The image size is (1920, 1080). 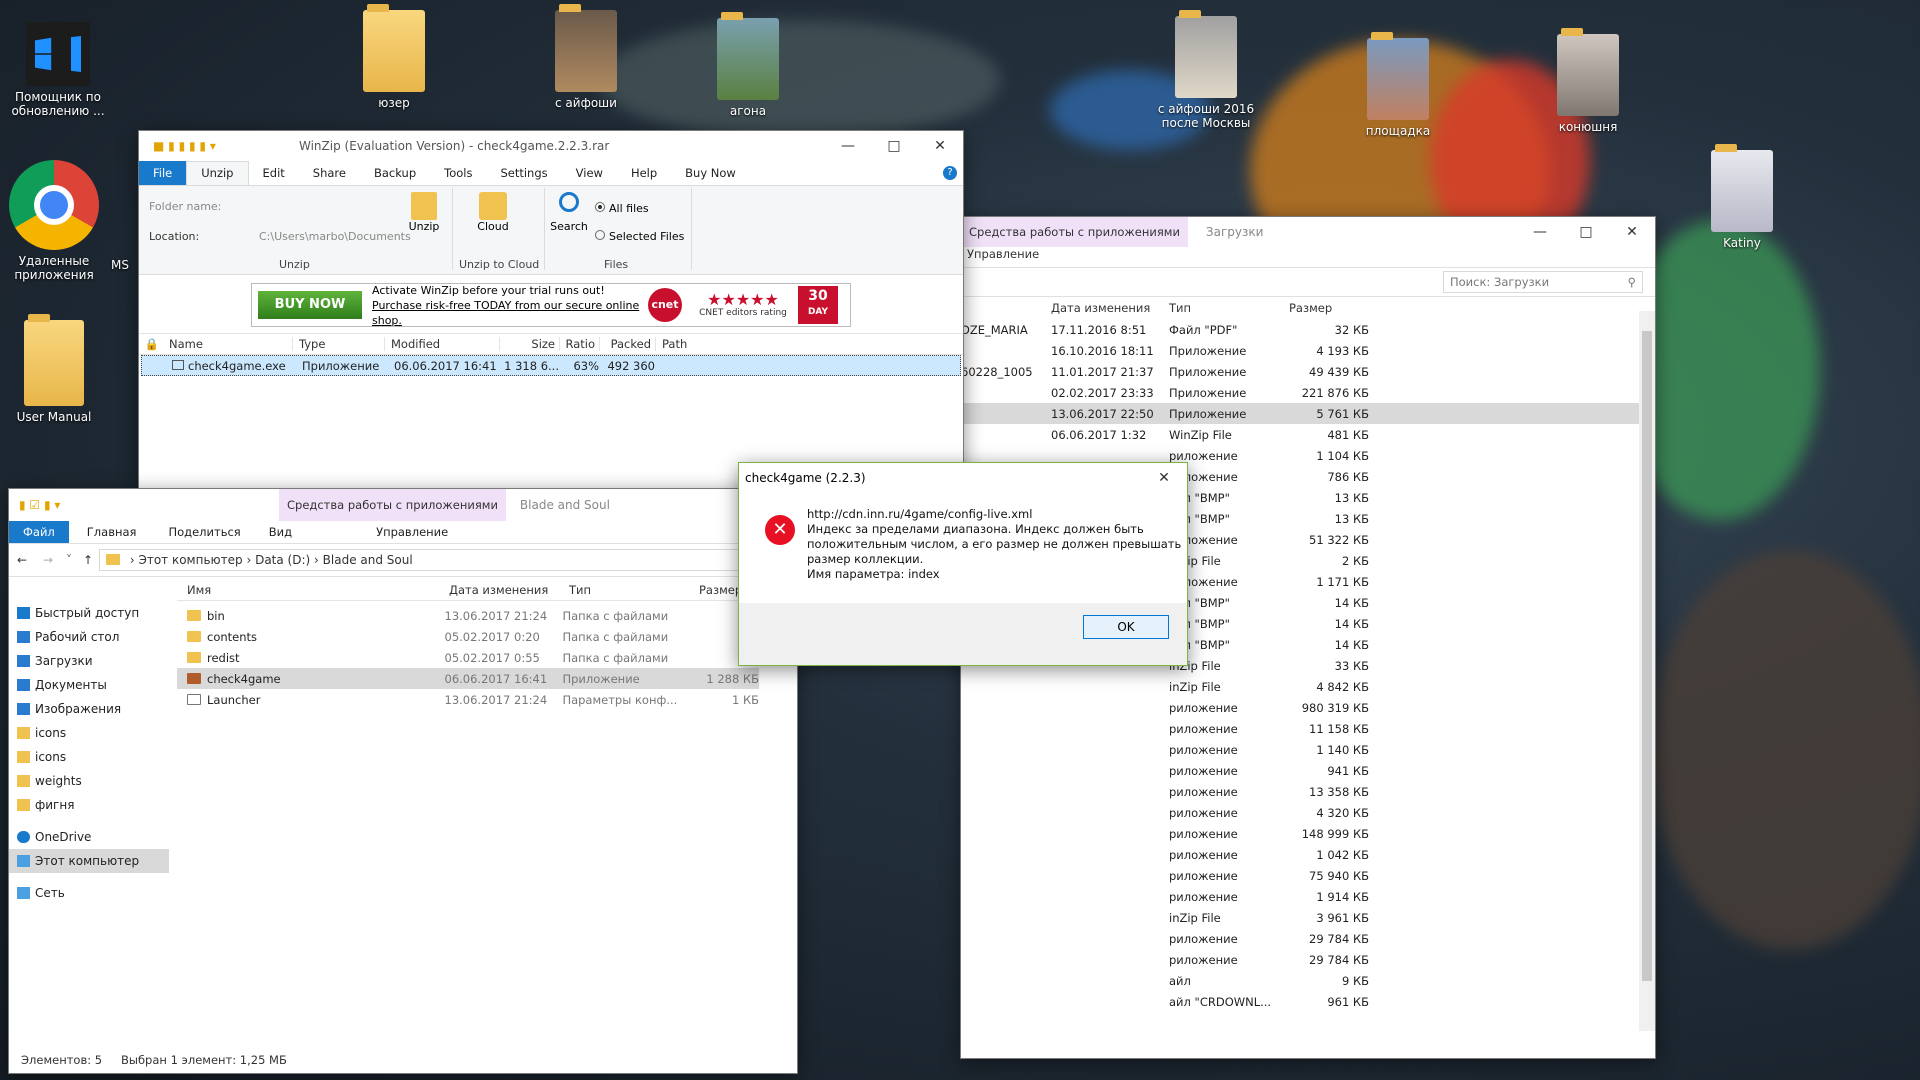 I want to click on tab-view: View, so click(x=589, y=173).